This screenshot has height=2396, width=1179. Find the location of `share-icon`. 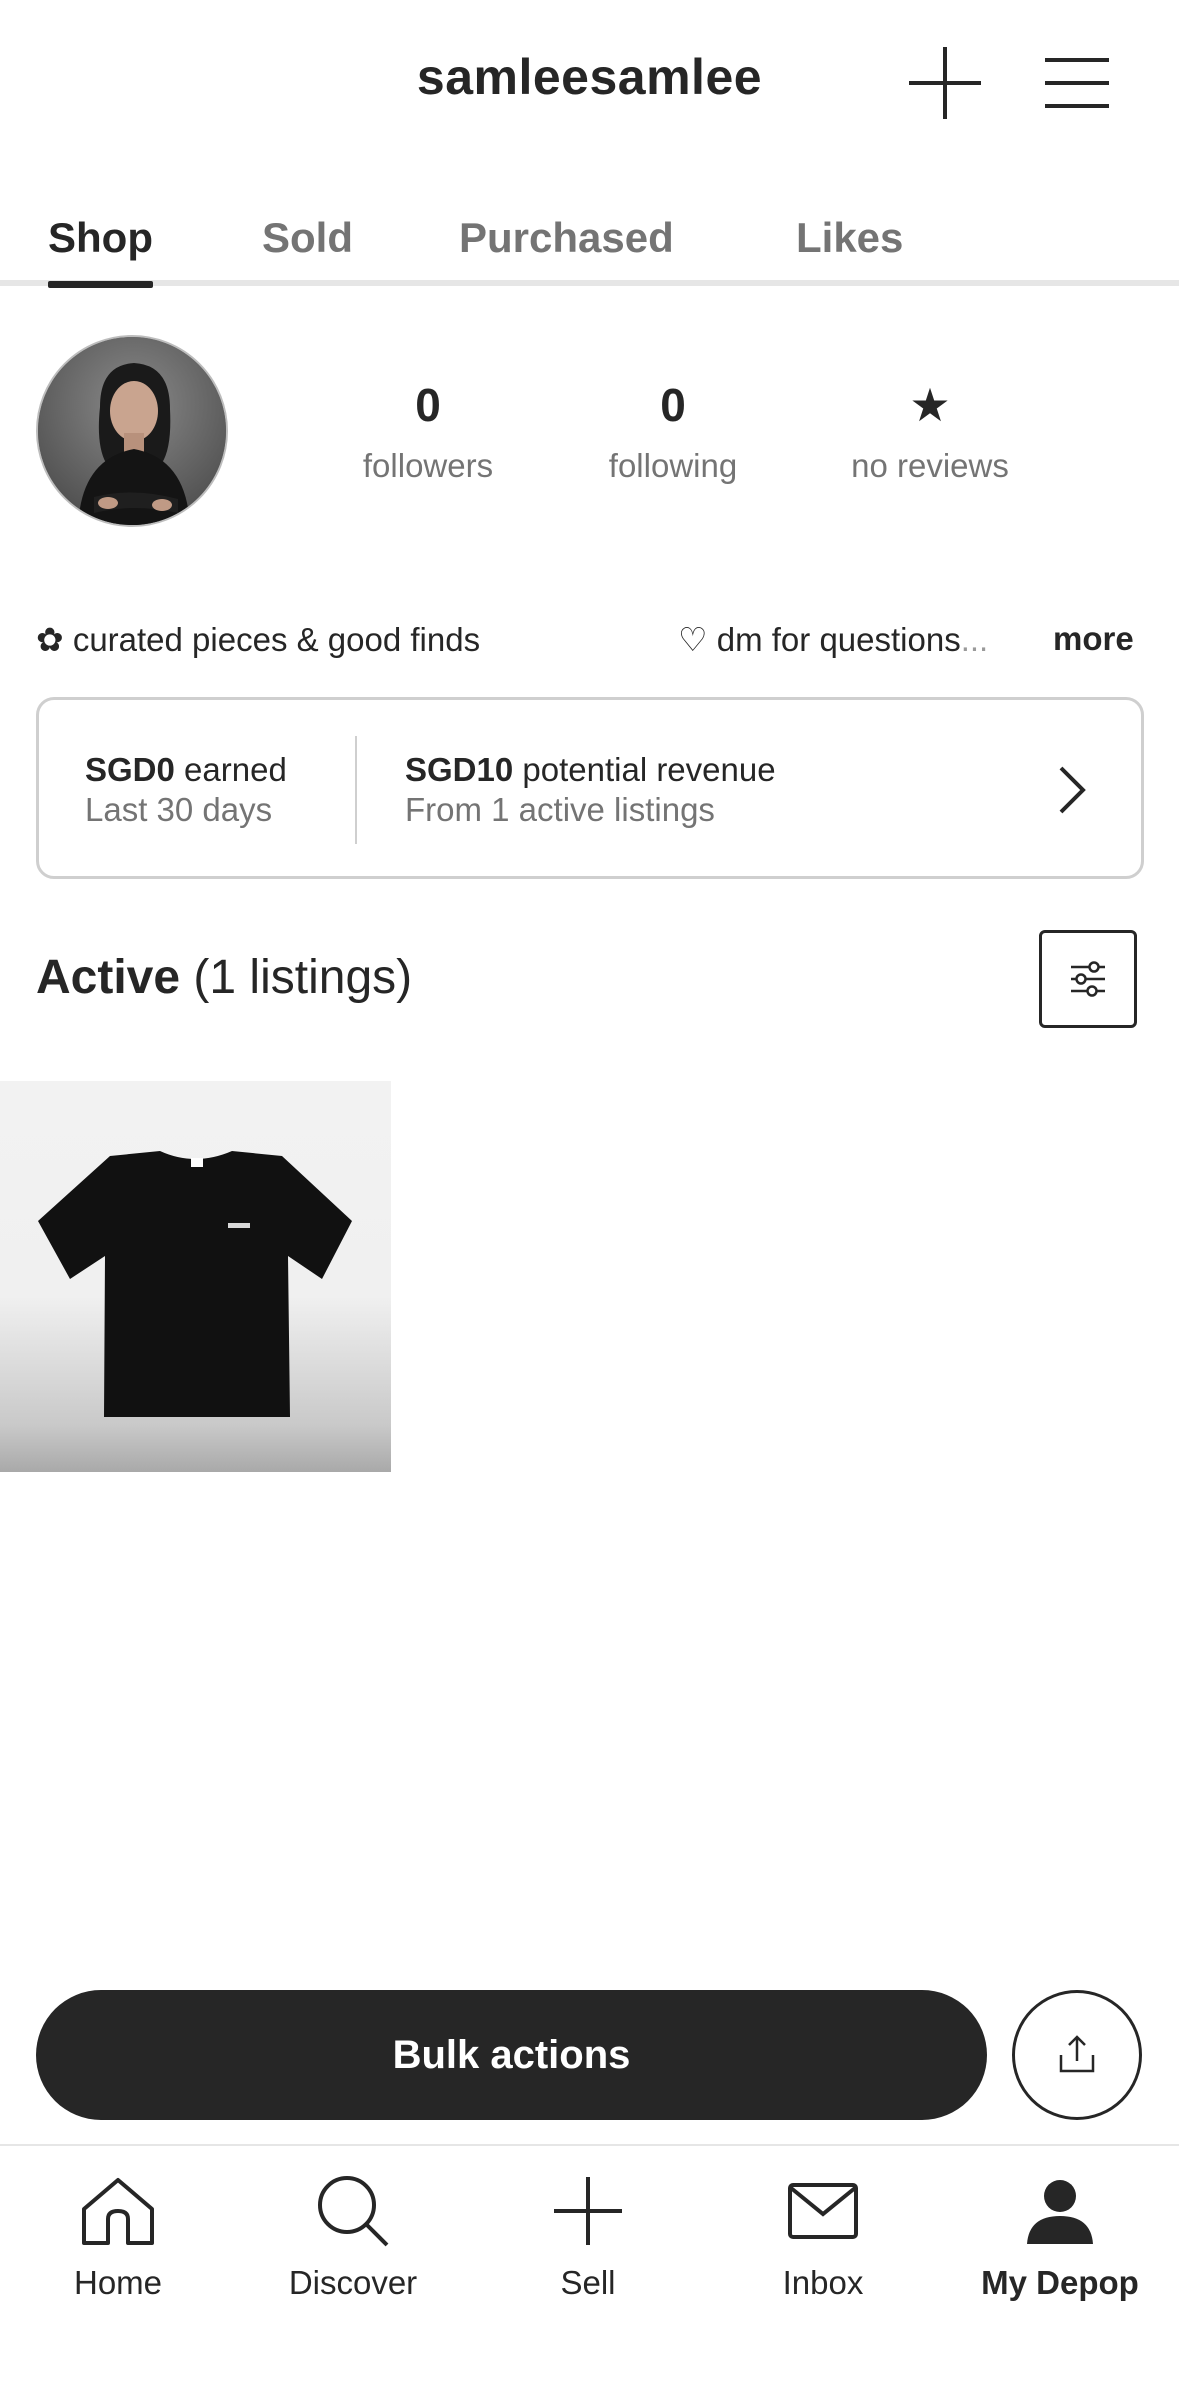

share-icon is located at coordinates (1077, 2054).